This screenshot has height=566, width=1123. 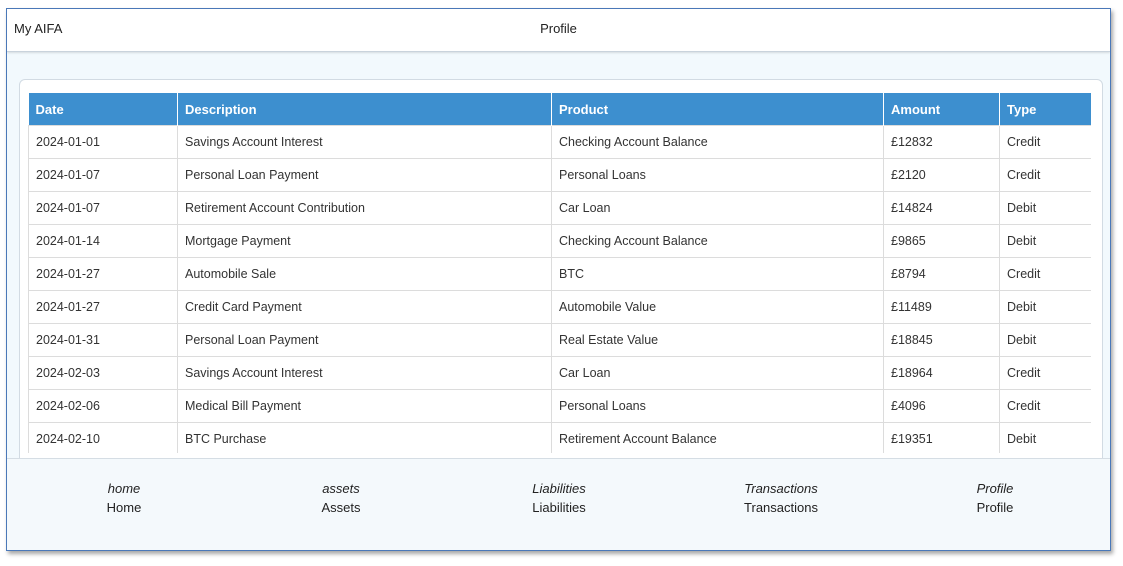 I want to click on cell-amount: £4096, so click(x=941, y=406).